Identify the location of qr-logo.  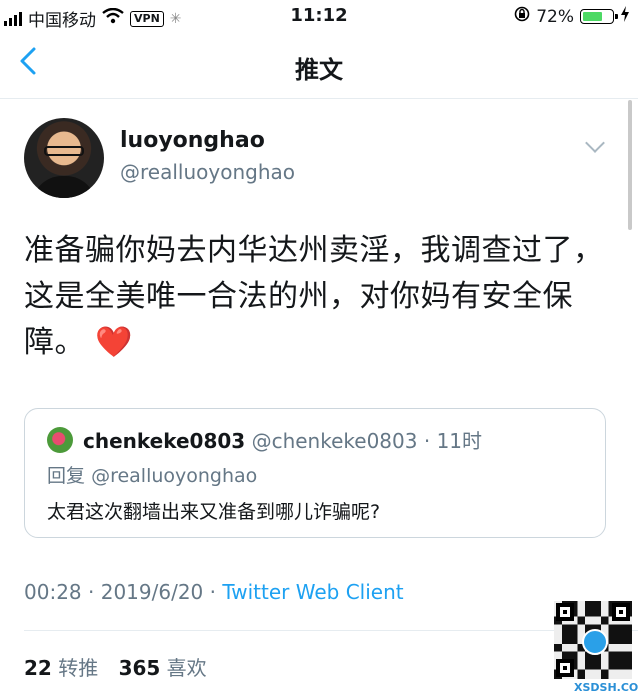
(595, 642).